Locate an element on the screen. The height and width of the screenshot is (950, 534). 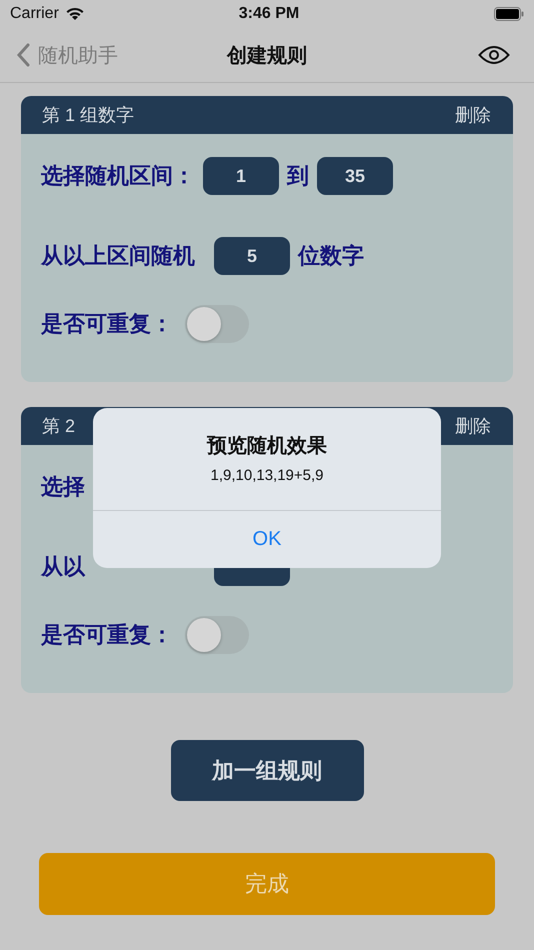
range-from-field: 1 is located at coordinates (241, 176).